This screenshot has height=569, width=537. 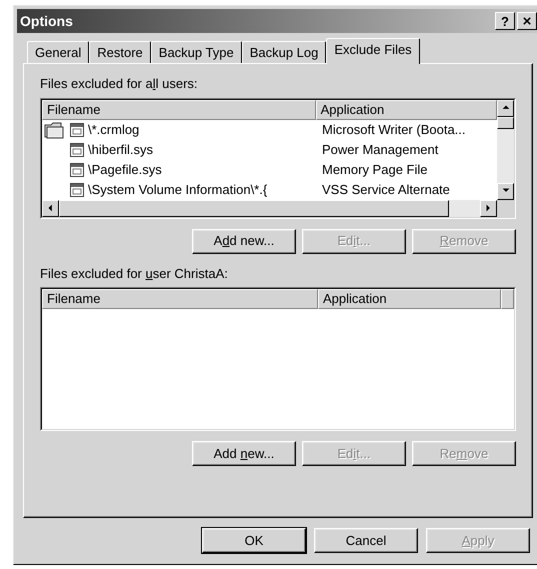 What do you see at coordinates (119, 84) in the screenshot?
I see `section-label: Files excluded for all users:` at bounding box center [119, 84].